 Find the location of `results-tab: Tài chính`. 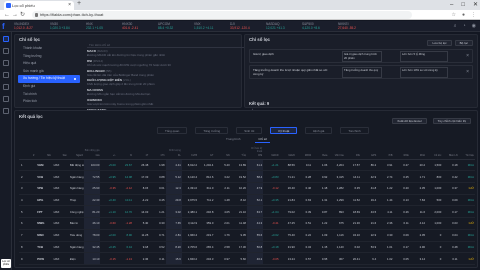

results-tab: Tài chính is located at coordinates (354, 130).